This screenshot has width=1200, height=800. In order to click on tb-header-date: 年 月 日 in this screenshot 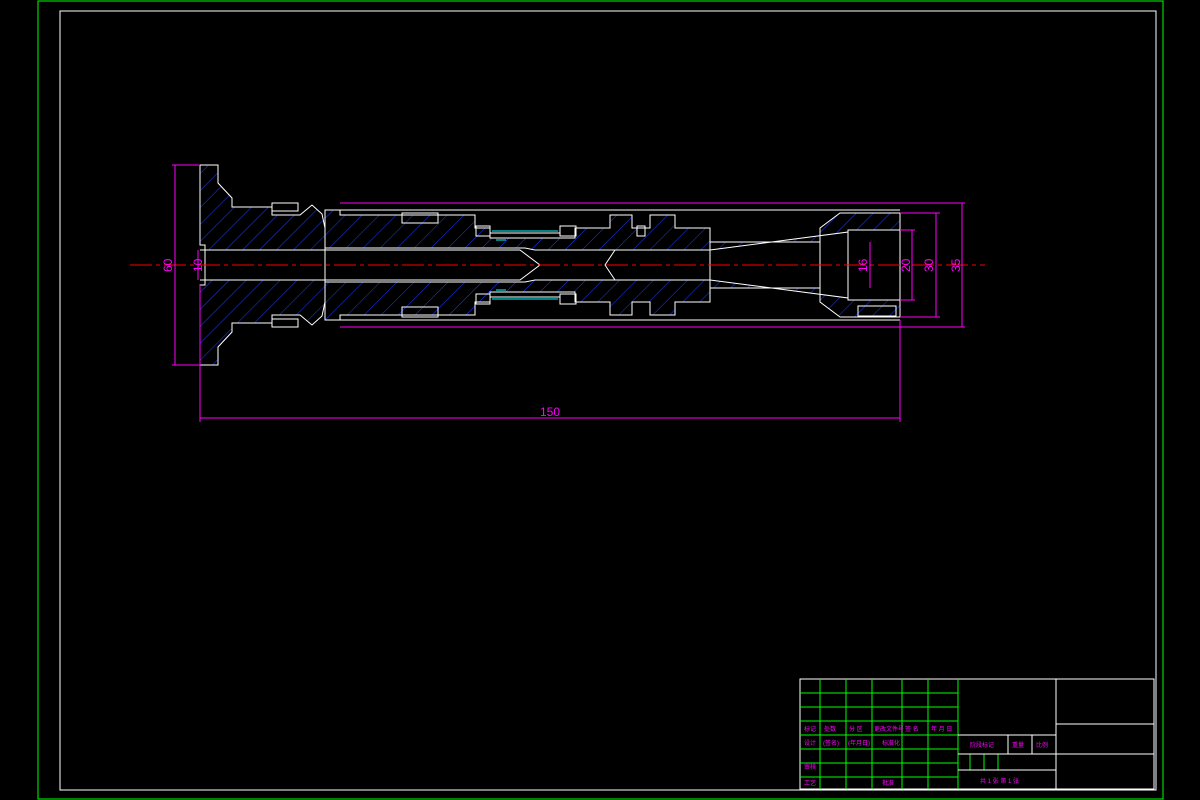, I will do `click(941, 729)`.